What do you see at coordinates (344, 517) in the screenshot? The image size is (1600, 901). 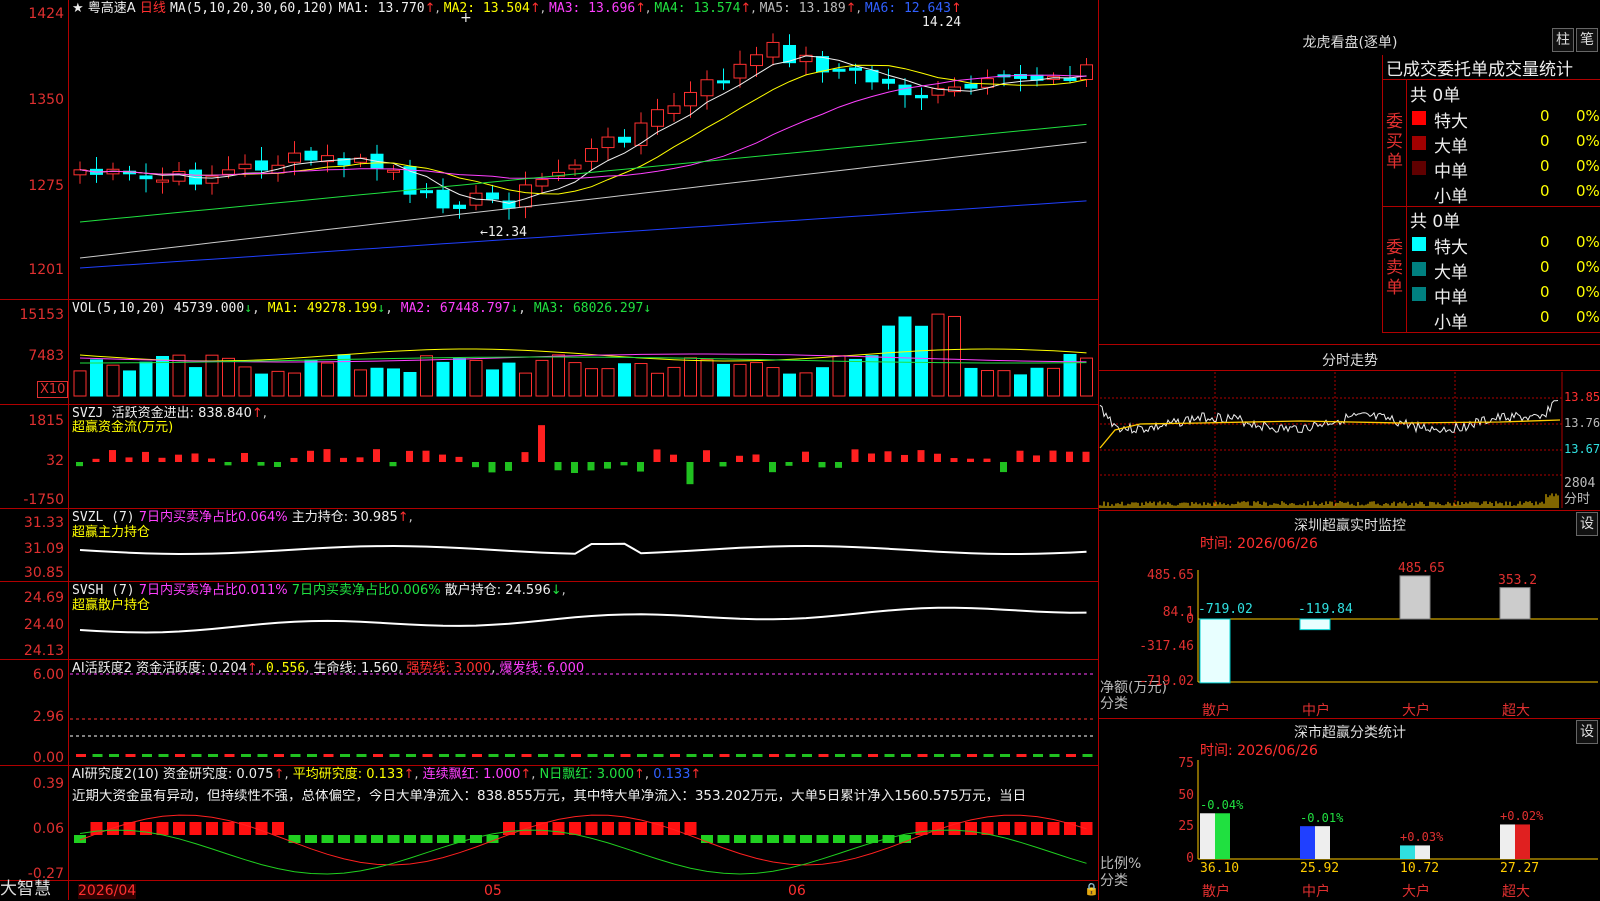 I see `svzl-hold: 主力持仓: 30.985` at bounding box center [344, 517].